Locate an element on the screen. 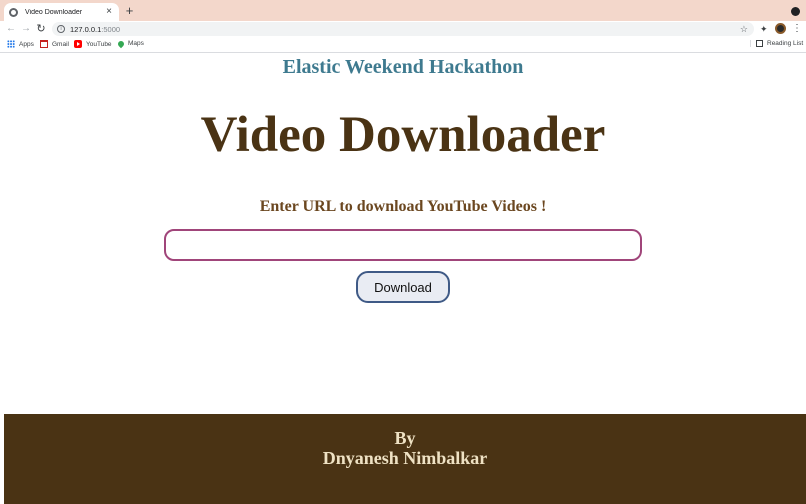 The width and height of the screenshot is (806, 504). more-menu-icon: ⋮ is located at coordinates (797, 28).